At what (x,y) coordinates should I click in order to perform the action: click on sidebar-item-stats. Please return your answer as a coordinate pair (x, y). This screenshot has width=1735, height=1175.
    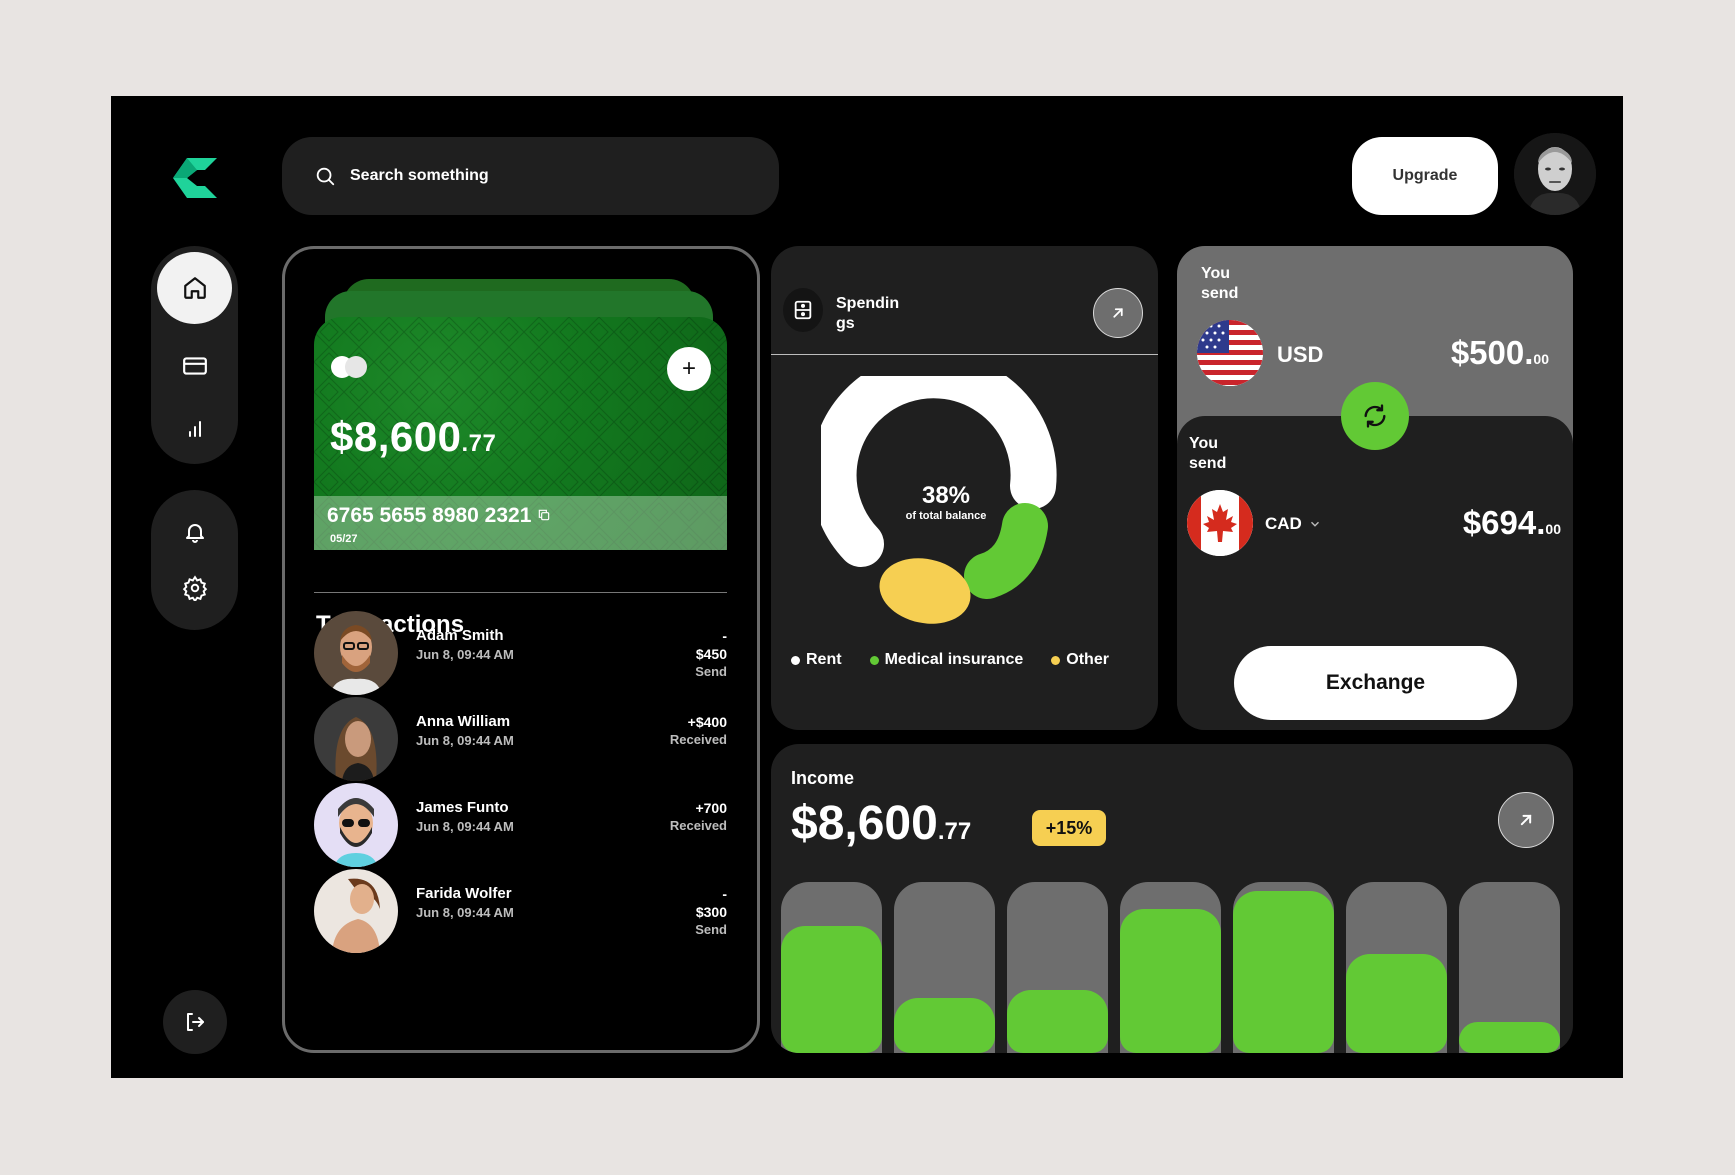
    Looking at the image, I should click on (194, 428).